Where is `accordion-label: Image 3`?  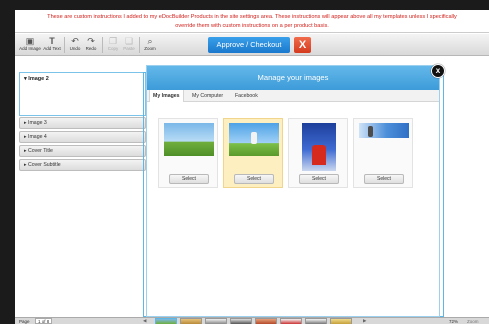 accordion-label: Image 3 is located at coordinates (37, 123).